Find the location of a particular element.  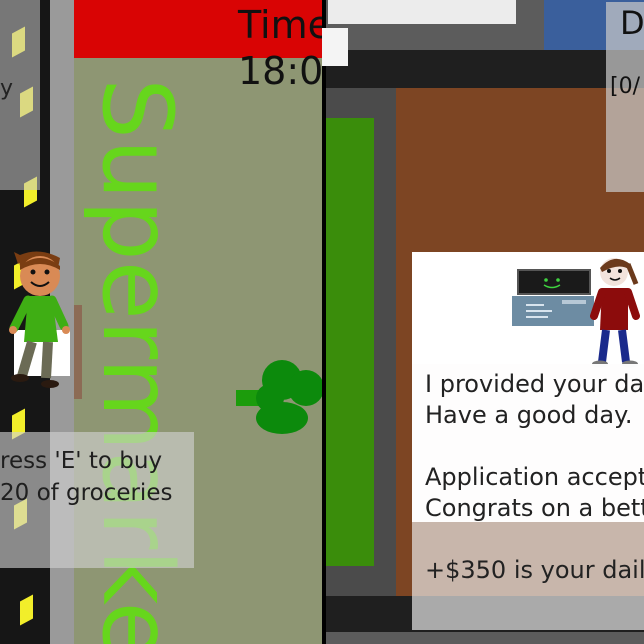

dialog-line1: I provided your da is located at coordinates (534, 384).